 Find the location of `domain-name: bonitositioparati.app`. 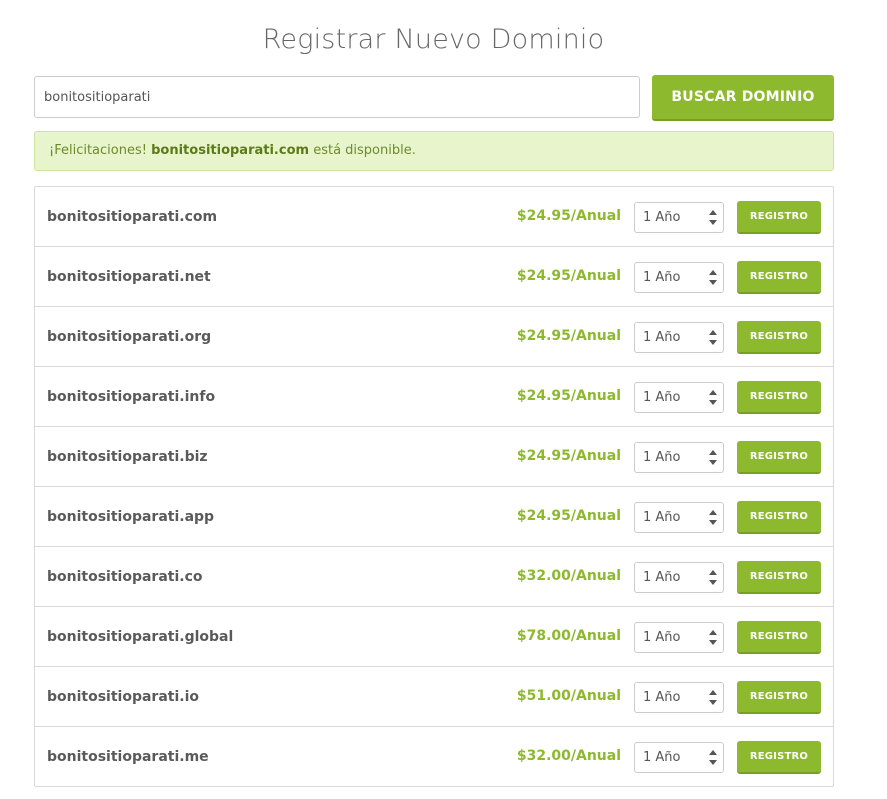

domain-name: bonitositioparati.app is located at coordinates (131, 517).